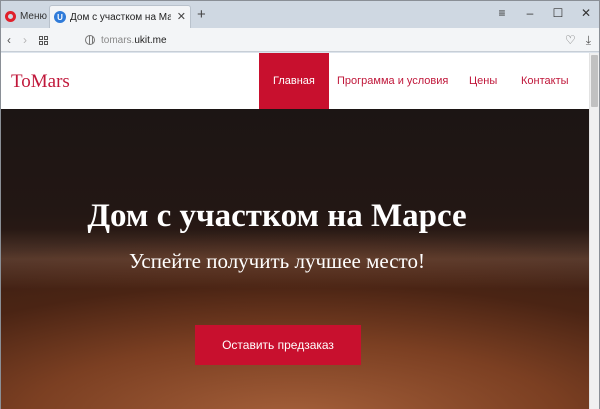  Describe the element at coordinates (9, 40) in the screenshot. I see `back-icon: ‹` at that location.